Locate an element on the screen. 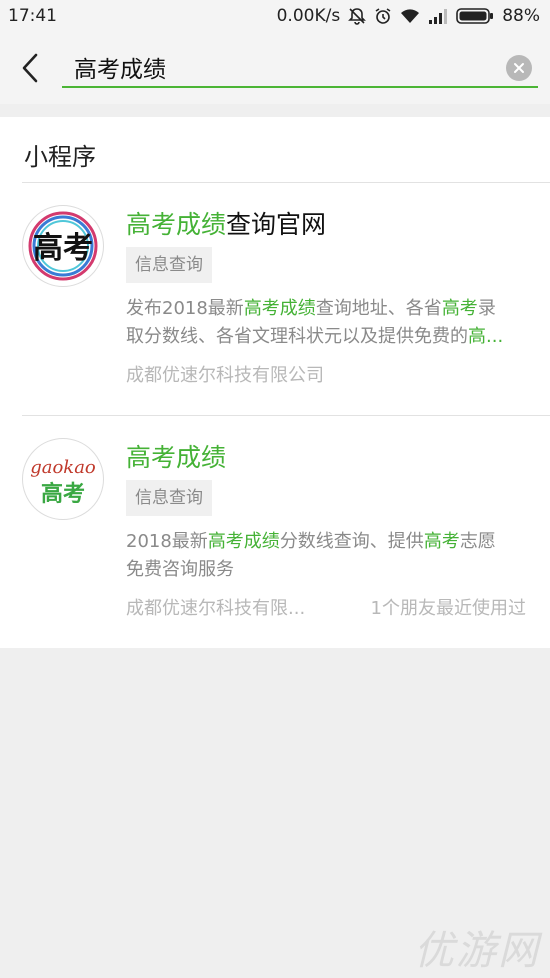 This screenshot has height=978, width=550. chevron-left-icon is located at coordinates (30, 68).